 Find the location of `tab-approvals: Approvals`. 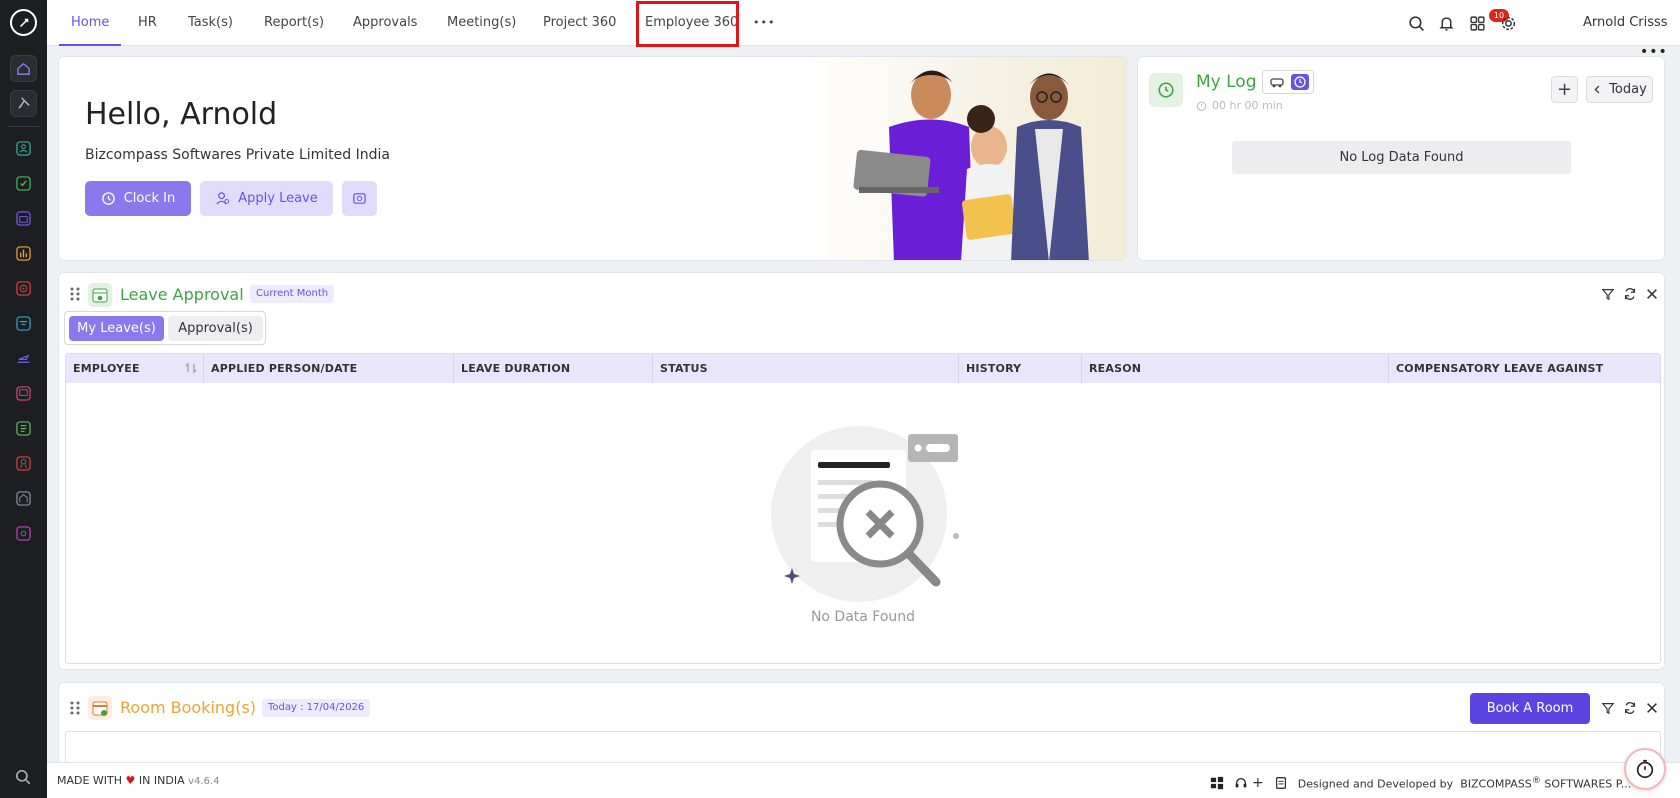

tab-approvals: Approvals is located at coordinates (385, 23).